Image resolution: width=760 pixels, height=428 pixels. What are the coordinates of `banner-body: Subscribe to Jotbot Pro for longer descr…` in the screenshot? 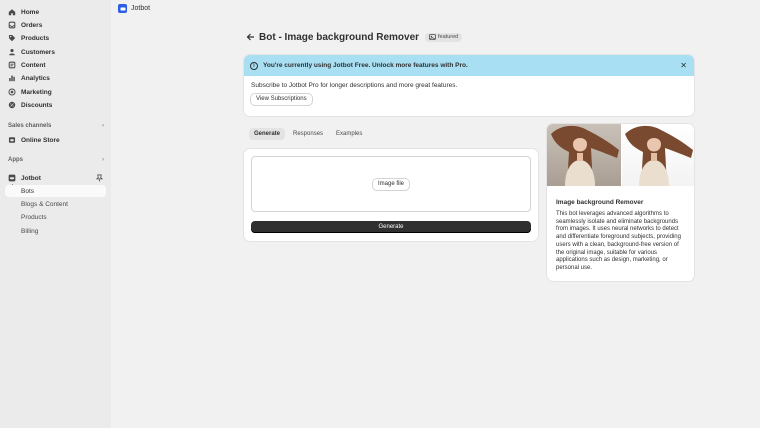 It's located at (469, 93).